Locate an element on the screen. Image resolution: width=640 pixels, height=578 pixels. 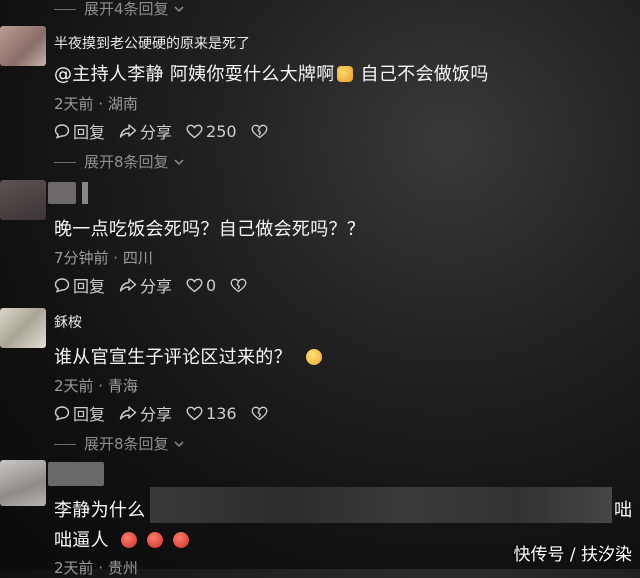
comment-text-tail: 咄 is located at coordinates (623, 510).